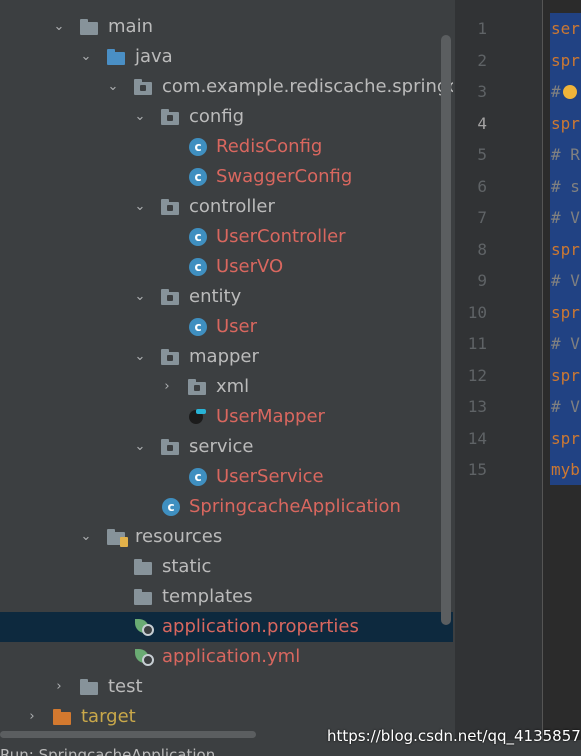  I want to click on tree-row-static: static, so click(226, 567).